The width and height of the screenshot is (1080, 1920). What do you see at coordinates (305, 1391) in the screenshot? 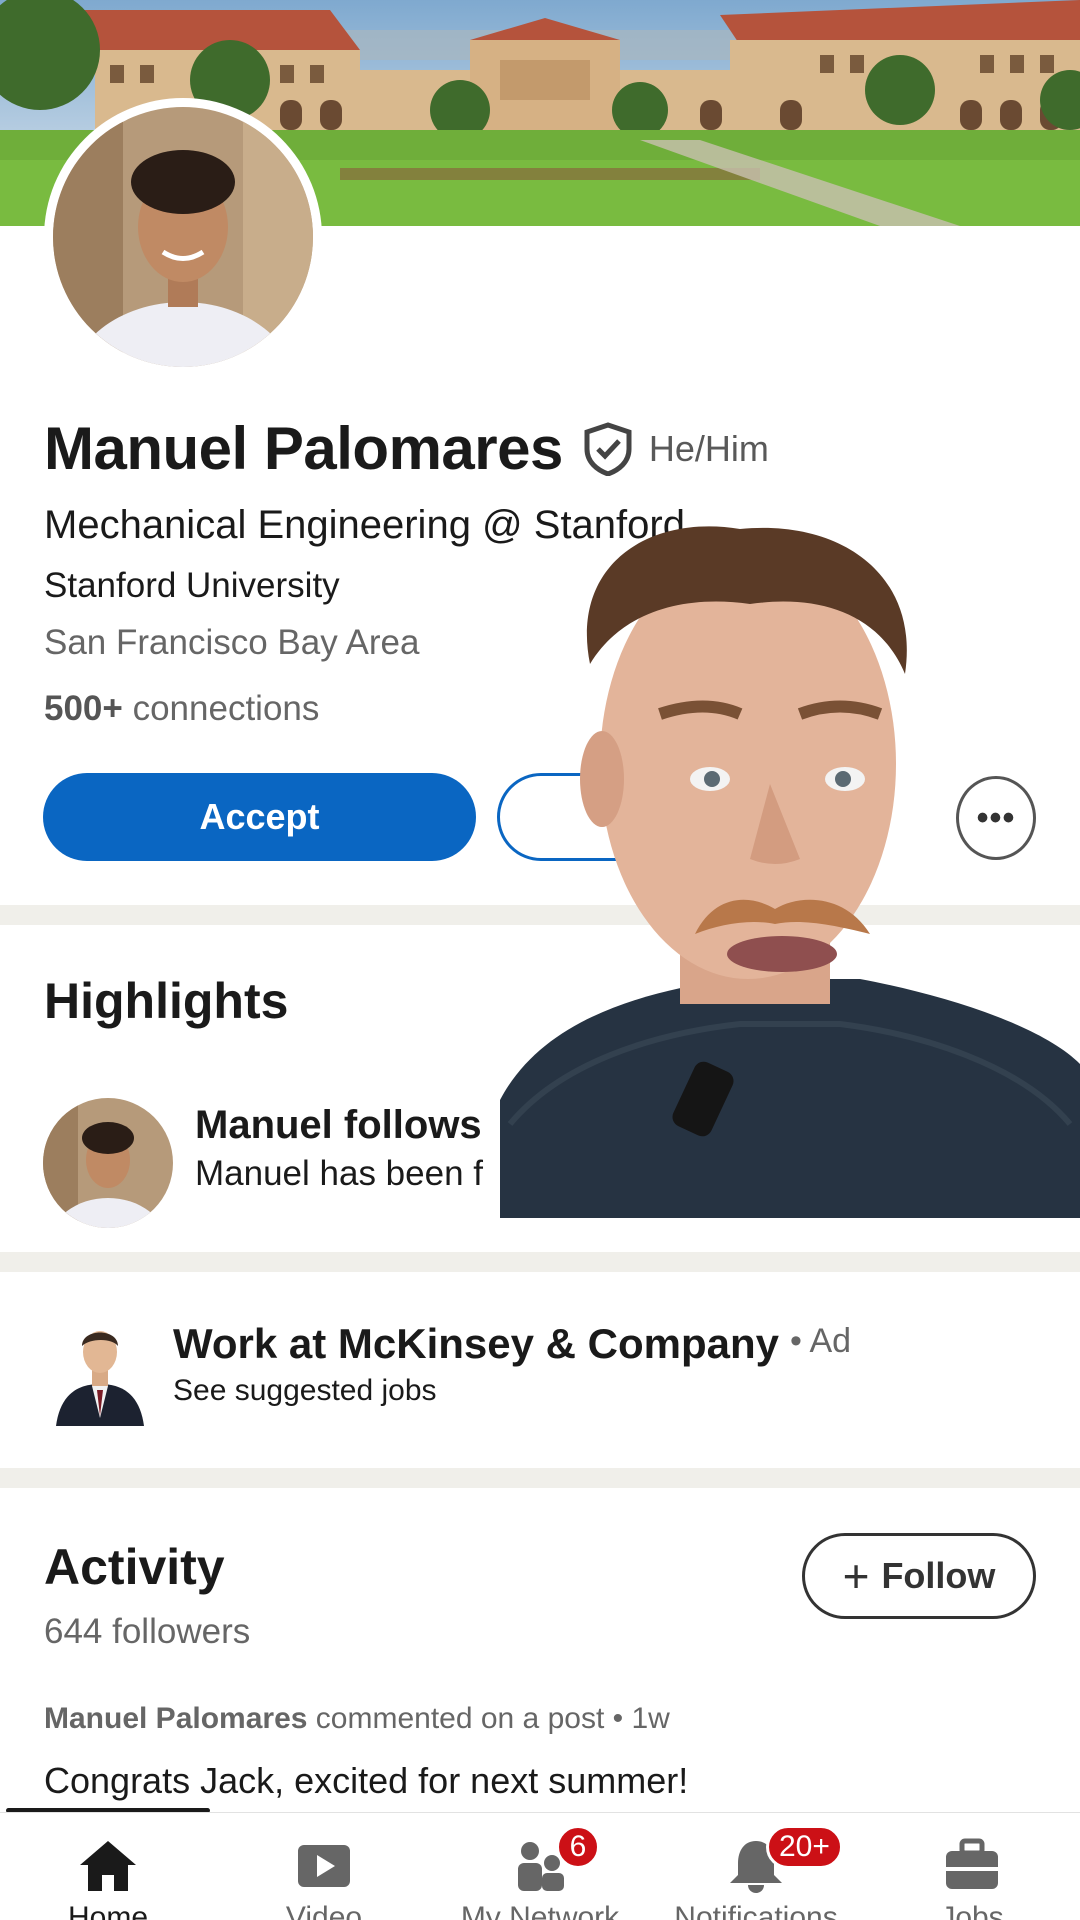
I see `ad-subtitle: See suggested jobs` at bounding box center [305, 1391].